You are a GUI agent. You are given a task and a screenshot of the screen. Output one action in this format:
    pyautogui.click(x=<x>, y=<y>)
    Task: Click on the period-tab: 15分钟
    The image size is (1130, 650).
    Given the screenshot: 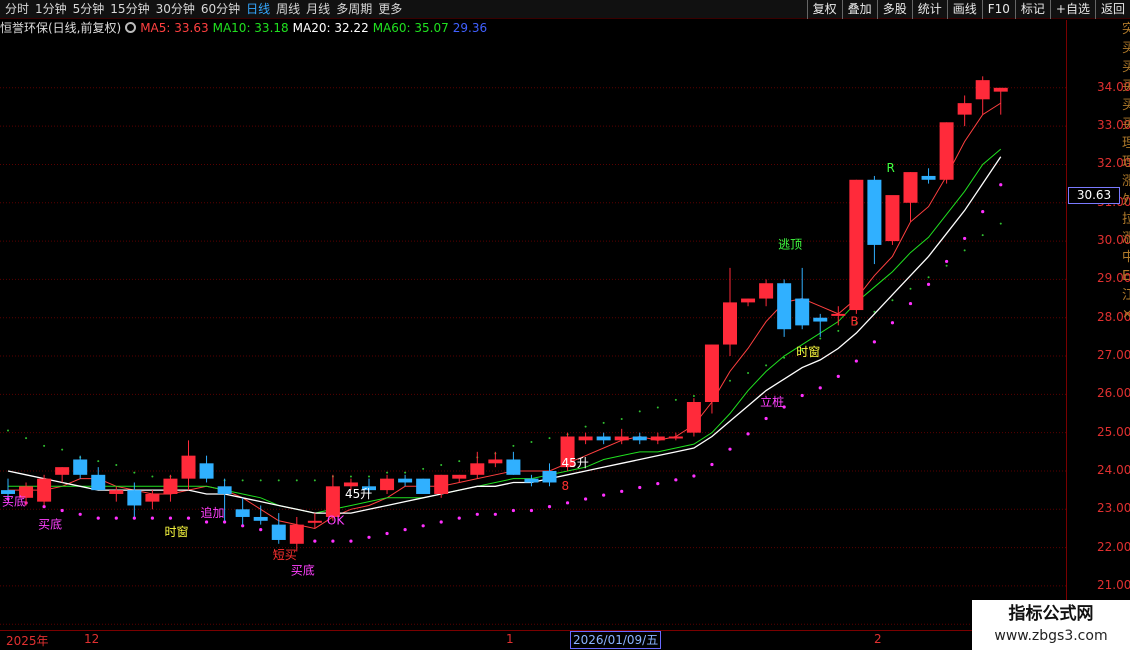 What is the action you would take?
    pyautogui.click(x=129, y=9)
    